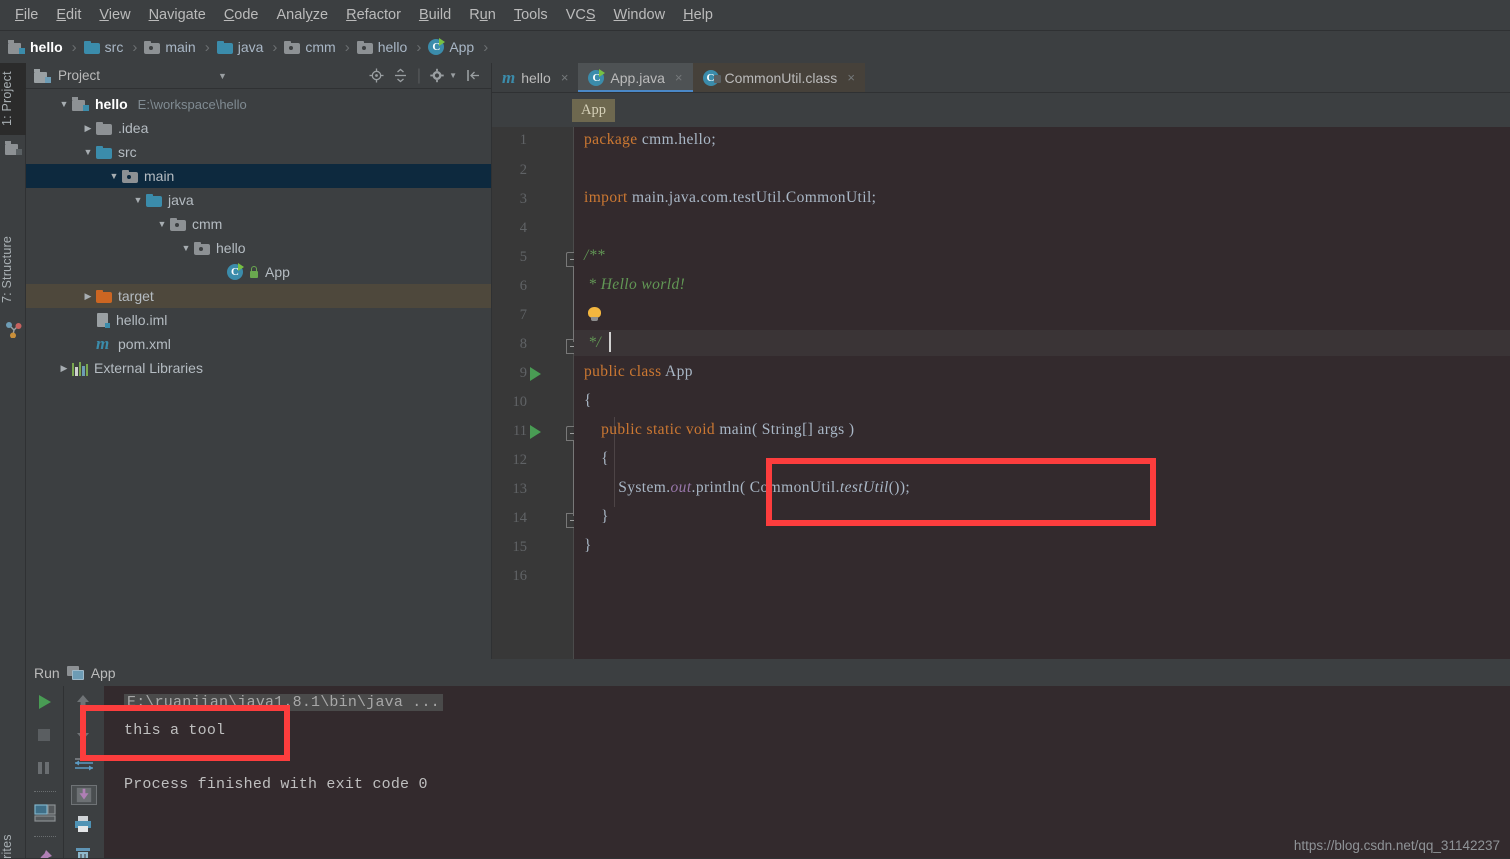 The image size is (1510, 859). What do you see at coordinates (148, 368) in the screenshot?
I see `tree-item-label: External Libraries` at bounding box center [148, 368].